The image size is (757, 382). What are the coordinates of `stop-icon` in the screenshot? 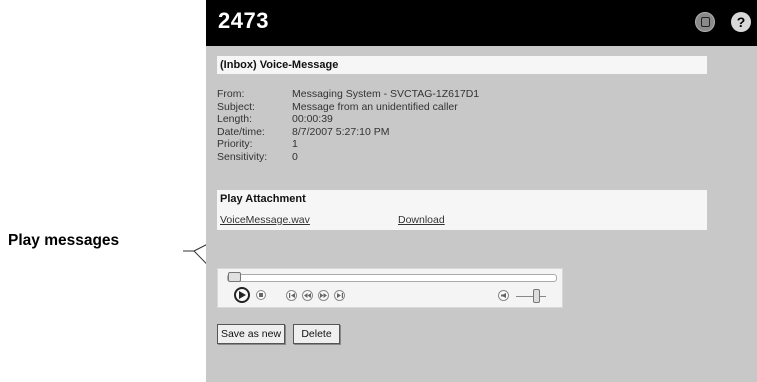 It's located at (261, 295).